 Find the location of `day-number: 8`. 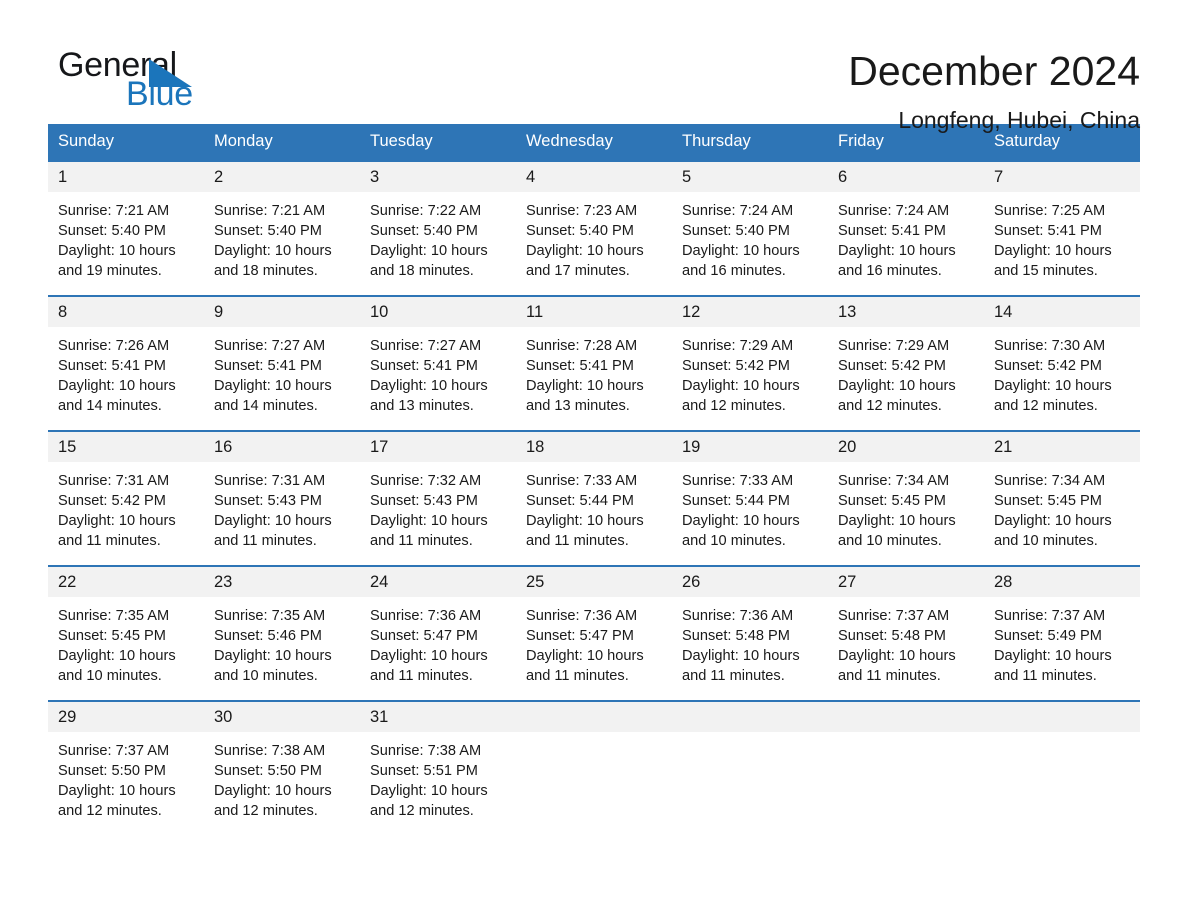

day-number: 8 is located at coordinates (126, 312).